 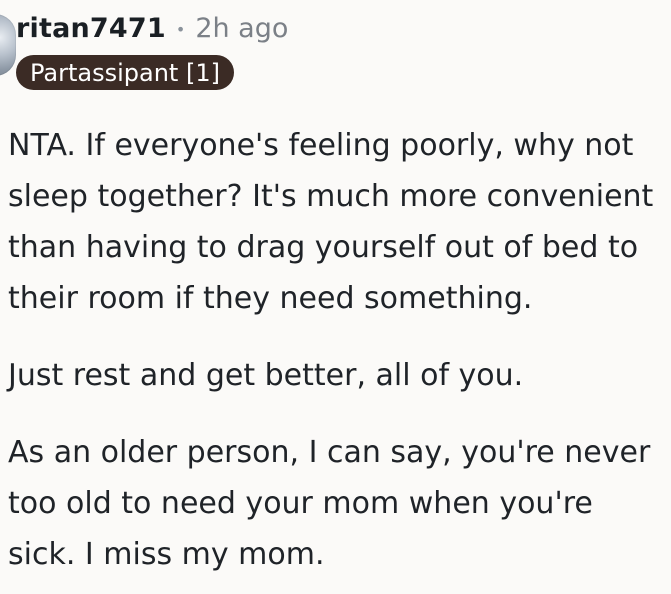 I want to click on user-flair-badge: Partassipant [1], so click(x=125, y=72).